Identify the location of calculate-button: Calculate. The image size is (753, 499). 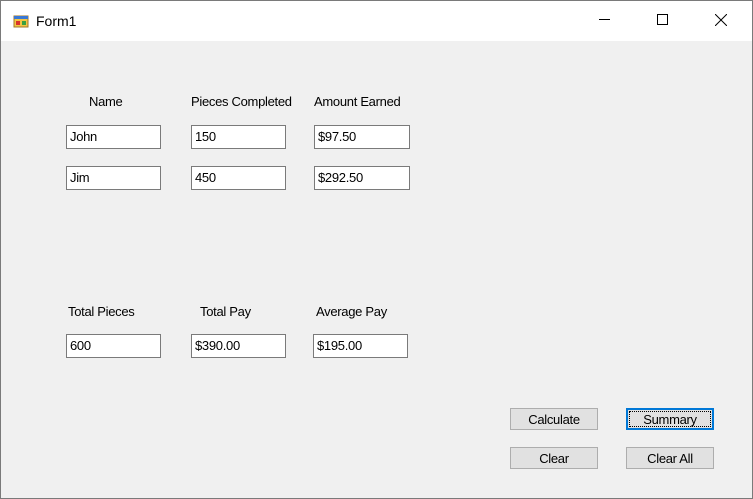
(554, 419).